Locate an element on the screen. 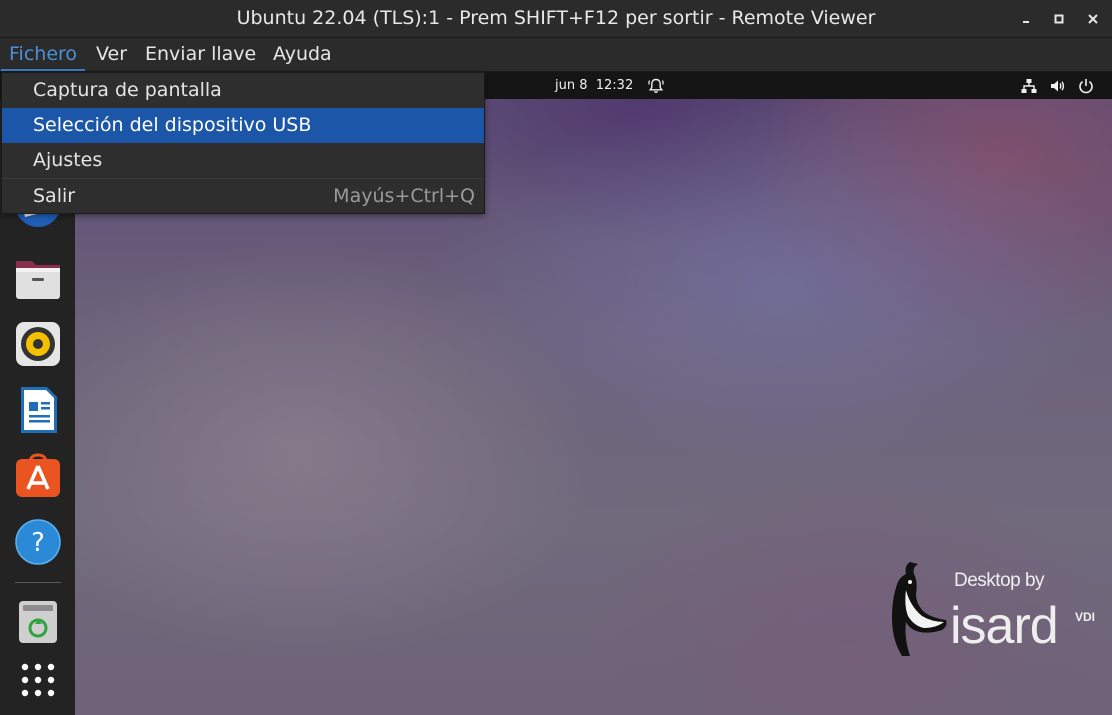  trash-icon is located at coordinates (38, 622).